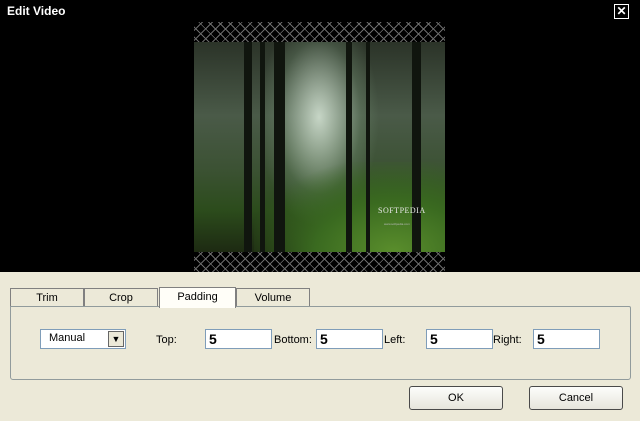  I want to click on close-icon: ✕, so click(621, 11).